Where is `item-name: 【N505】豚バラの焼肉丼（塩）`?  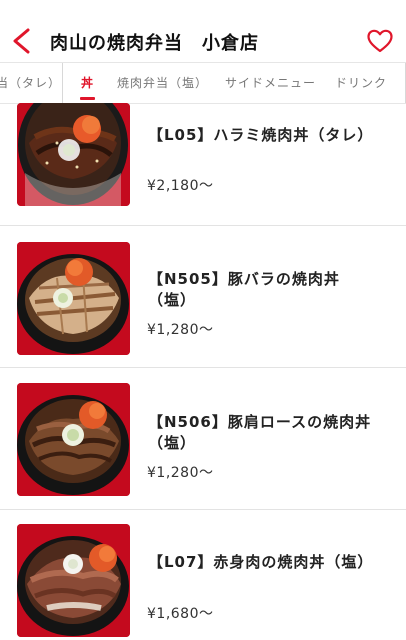
item-name: 【N505】豚バラの焼肉丼（塩） is located at coordinates (244, 289).